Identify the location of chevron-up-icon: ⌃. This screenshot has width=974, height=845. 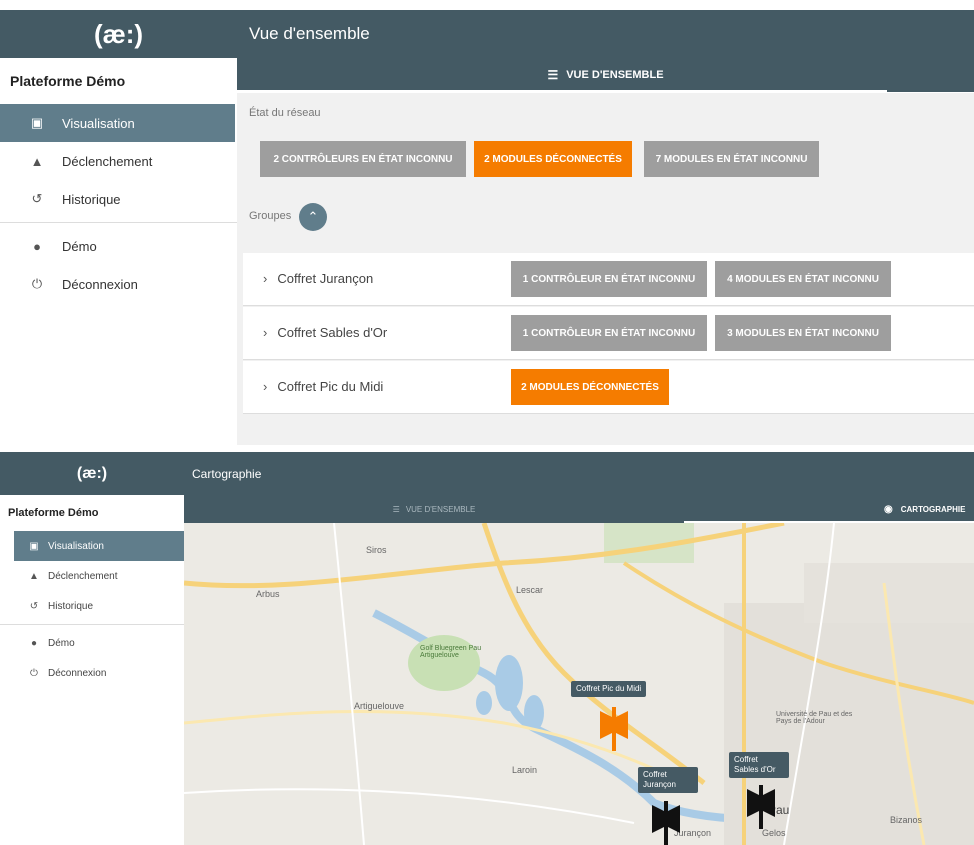
(313, 216).